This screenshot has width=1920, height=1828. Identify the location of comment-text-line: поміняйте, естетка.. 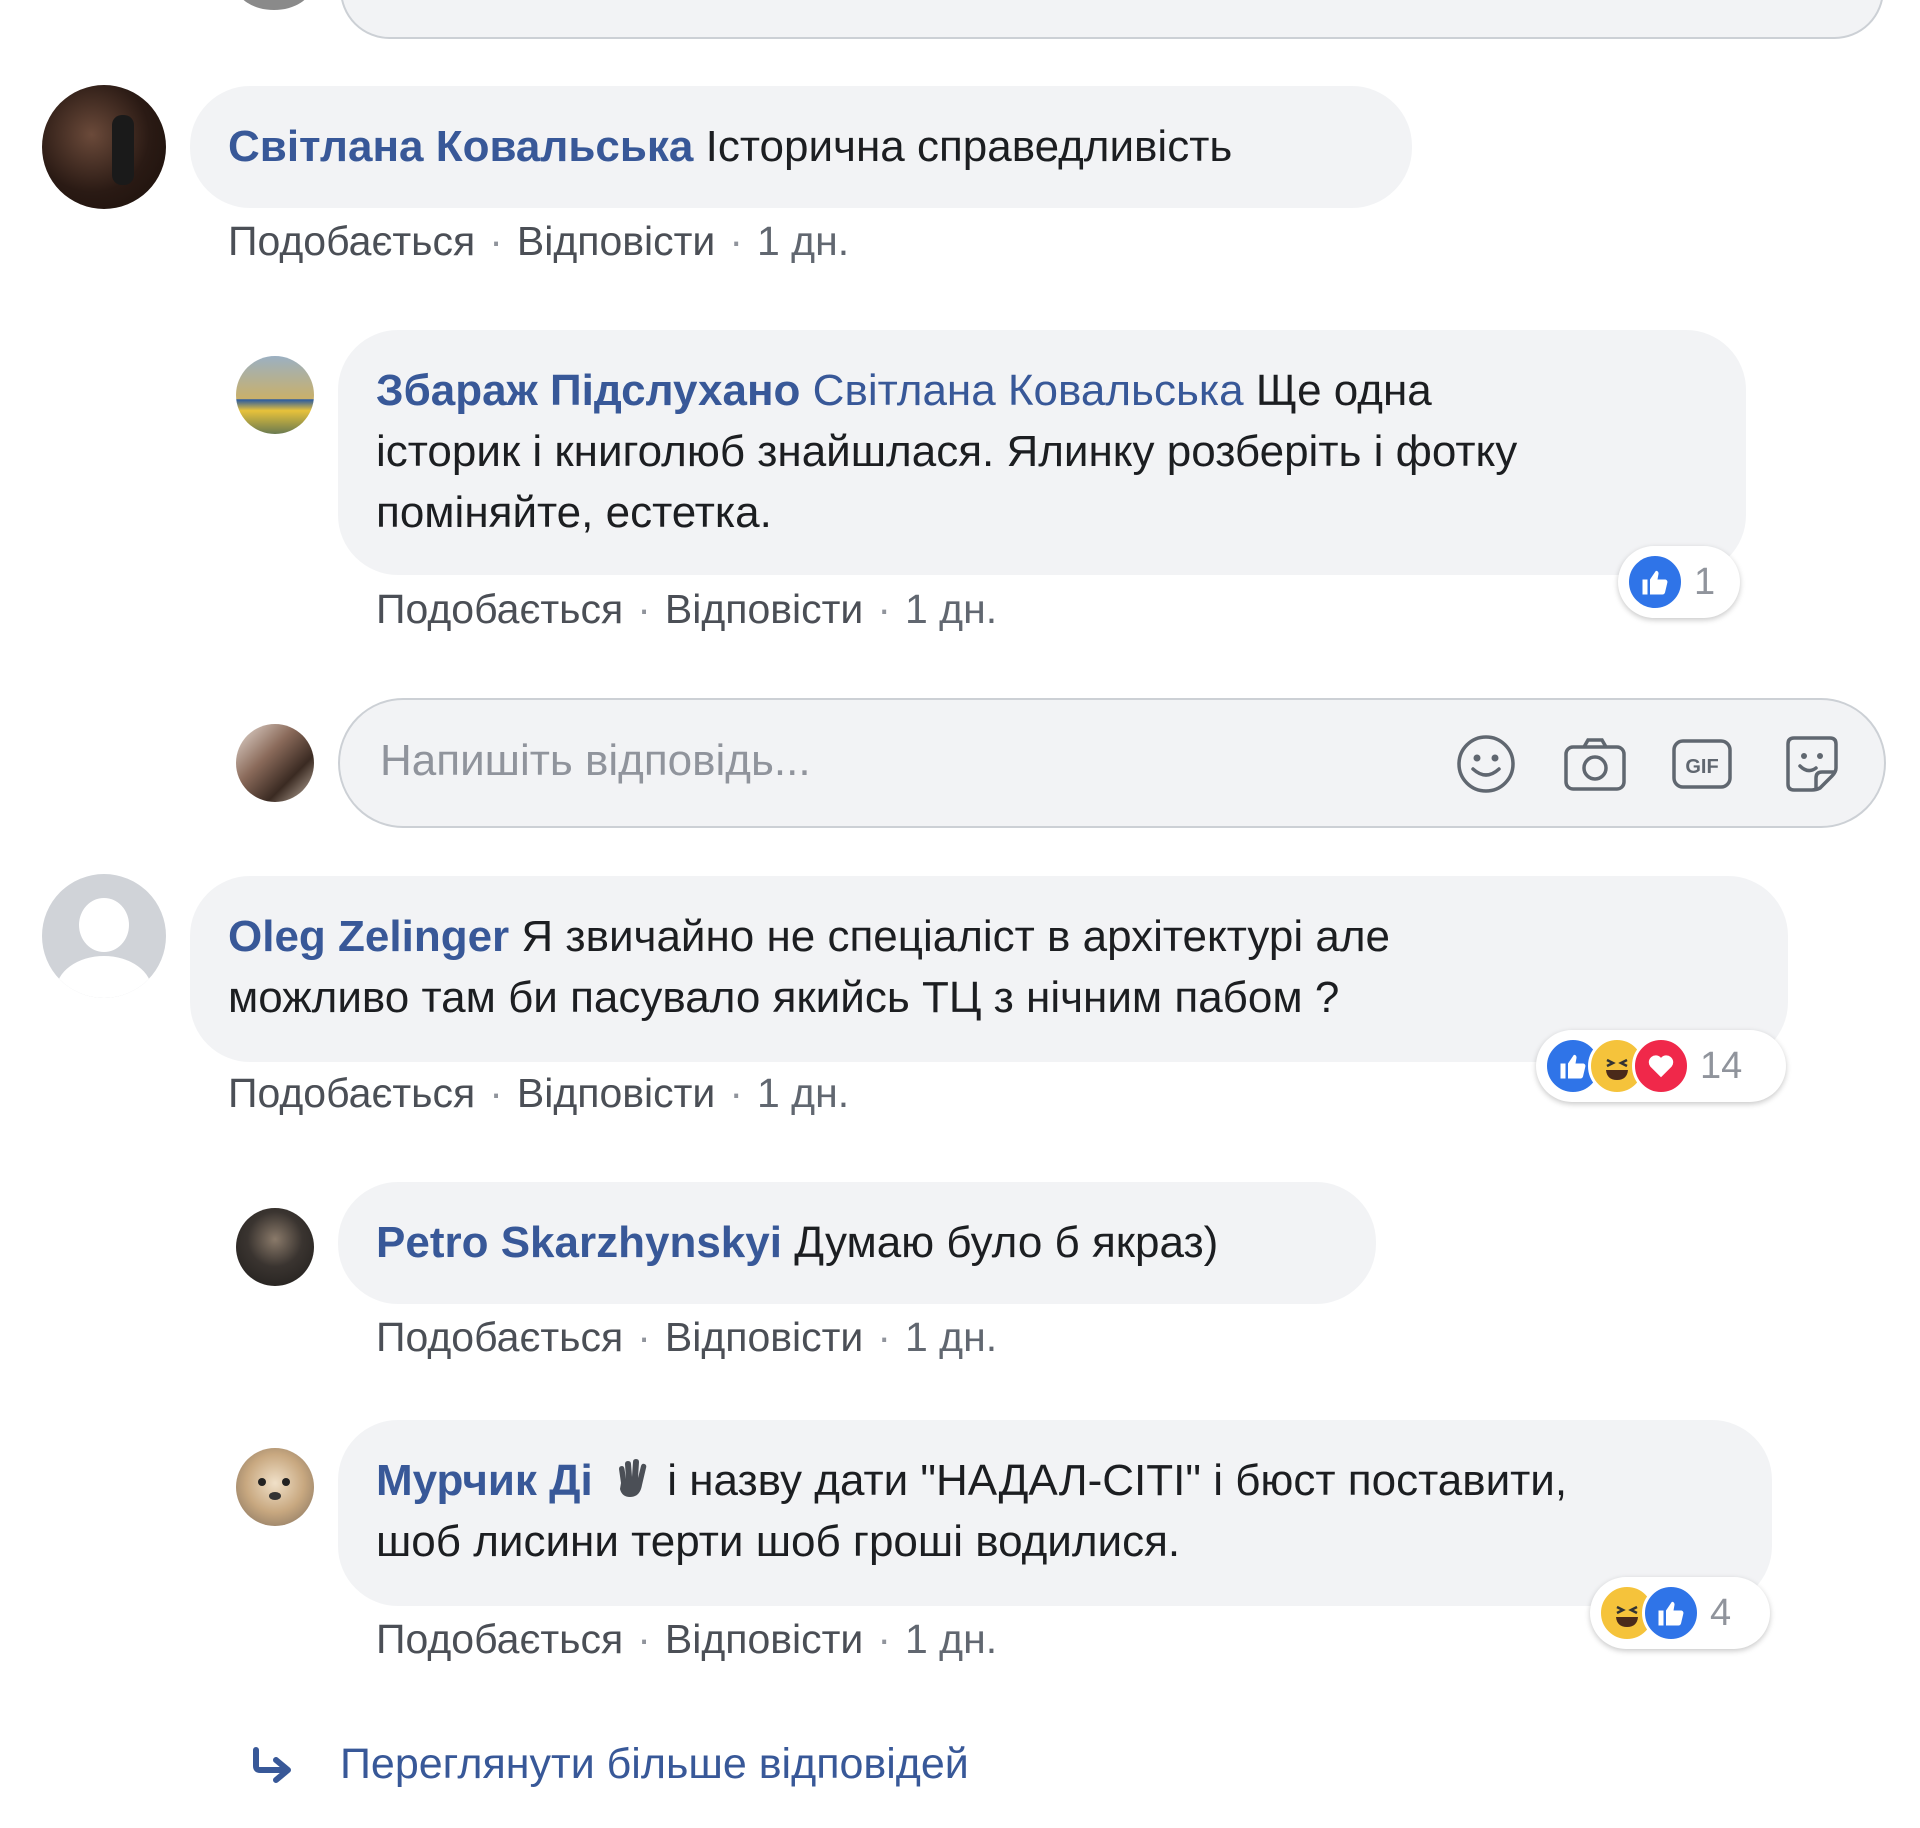
(574, 512).